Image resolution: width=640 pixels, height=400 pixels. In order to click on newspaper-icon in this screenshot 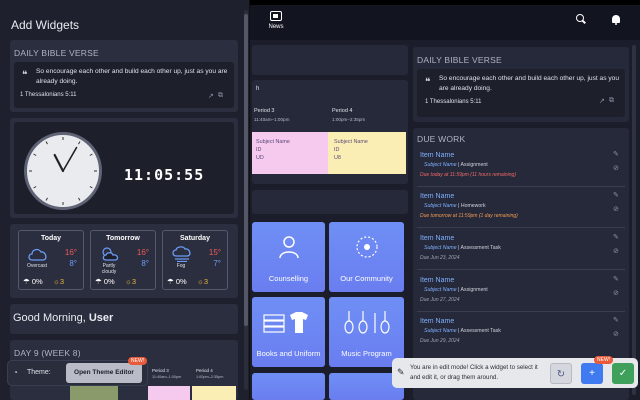, I will do `click(276, 16)`.